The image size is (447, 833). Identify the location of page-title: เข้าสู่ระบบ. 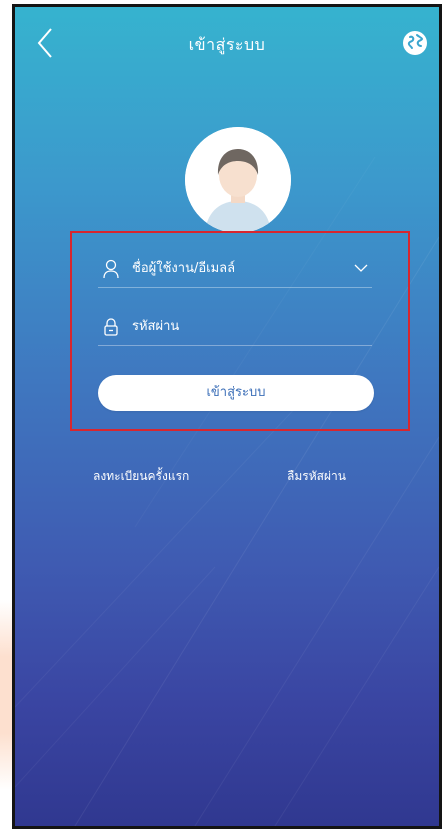
(227, 44).